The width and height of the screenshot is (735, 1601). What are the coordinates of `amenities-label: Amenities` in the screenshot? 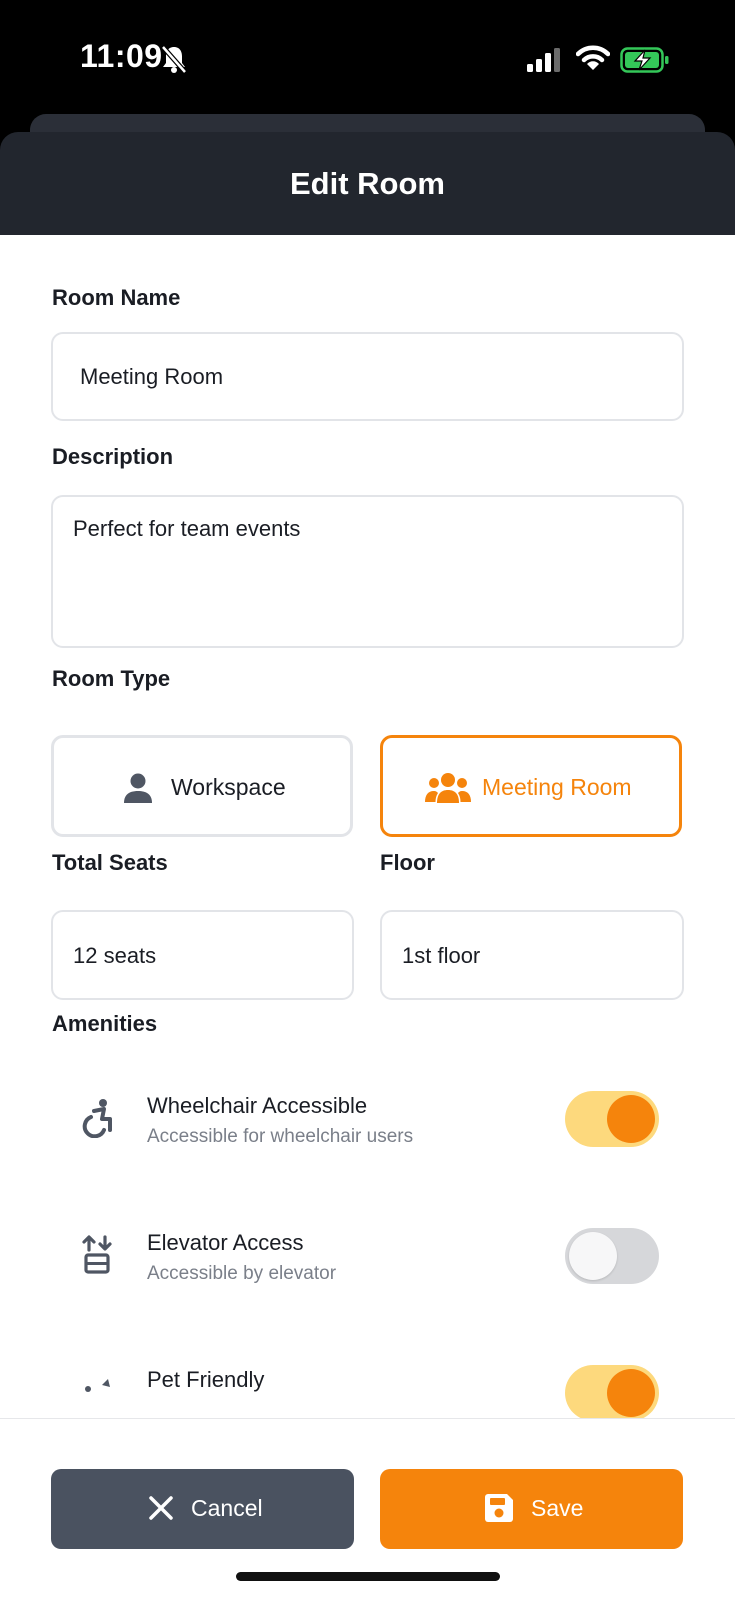 It's located at (105, 1023).